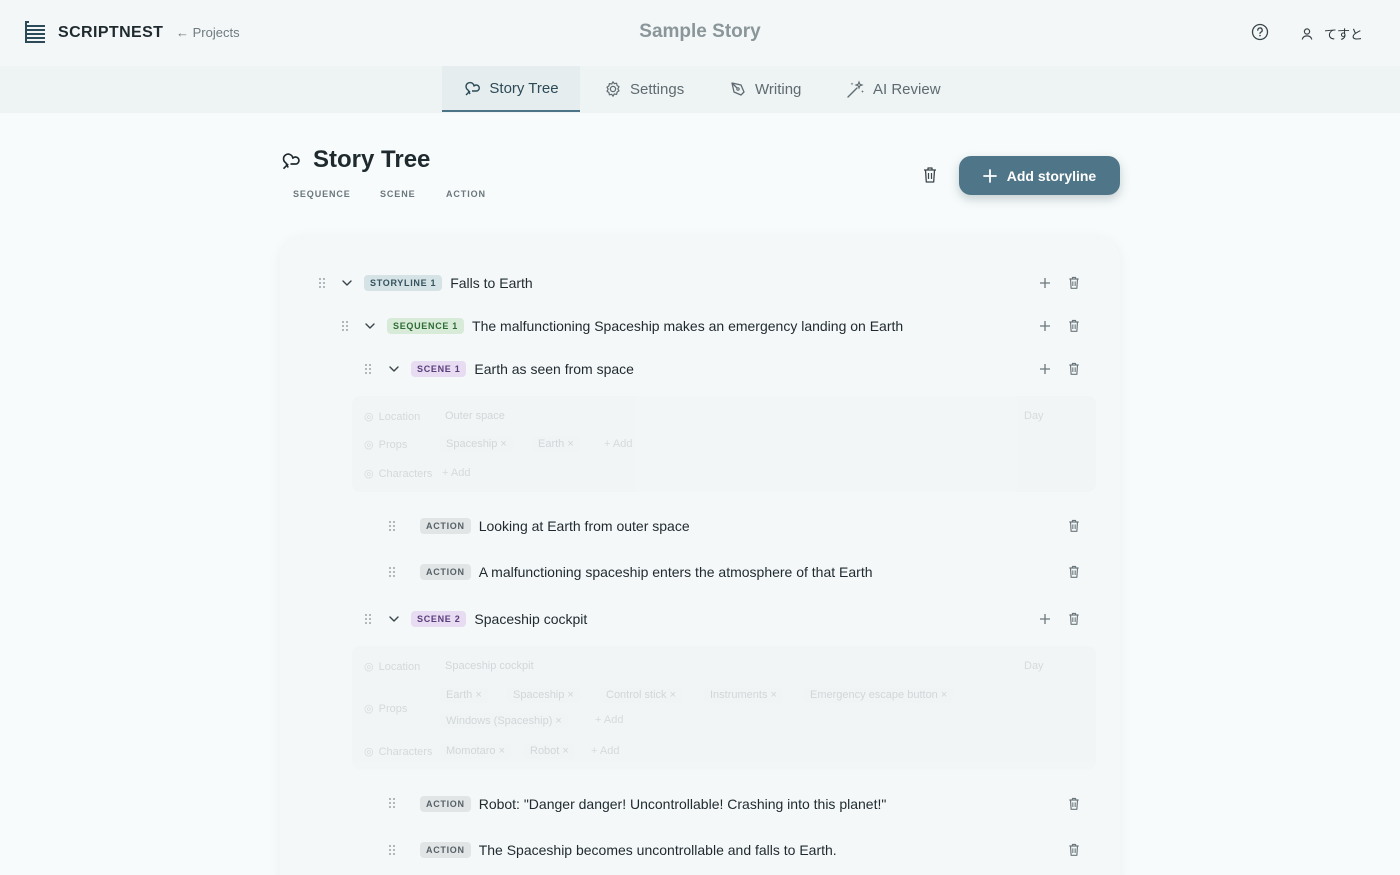  What do you see at coordinates (1307, 33) in the screenshot?
I see `user-icon` at bounding box center [1307, 33].